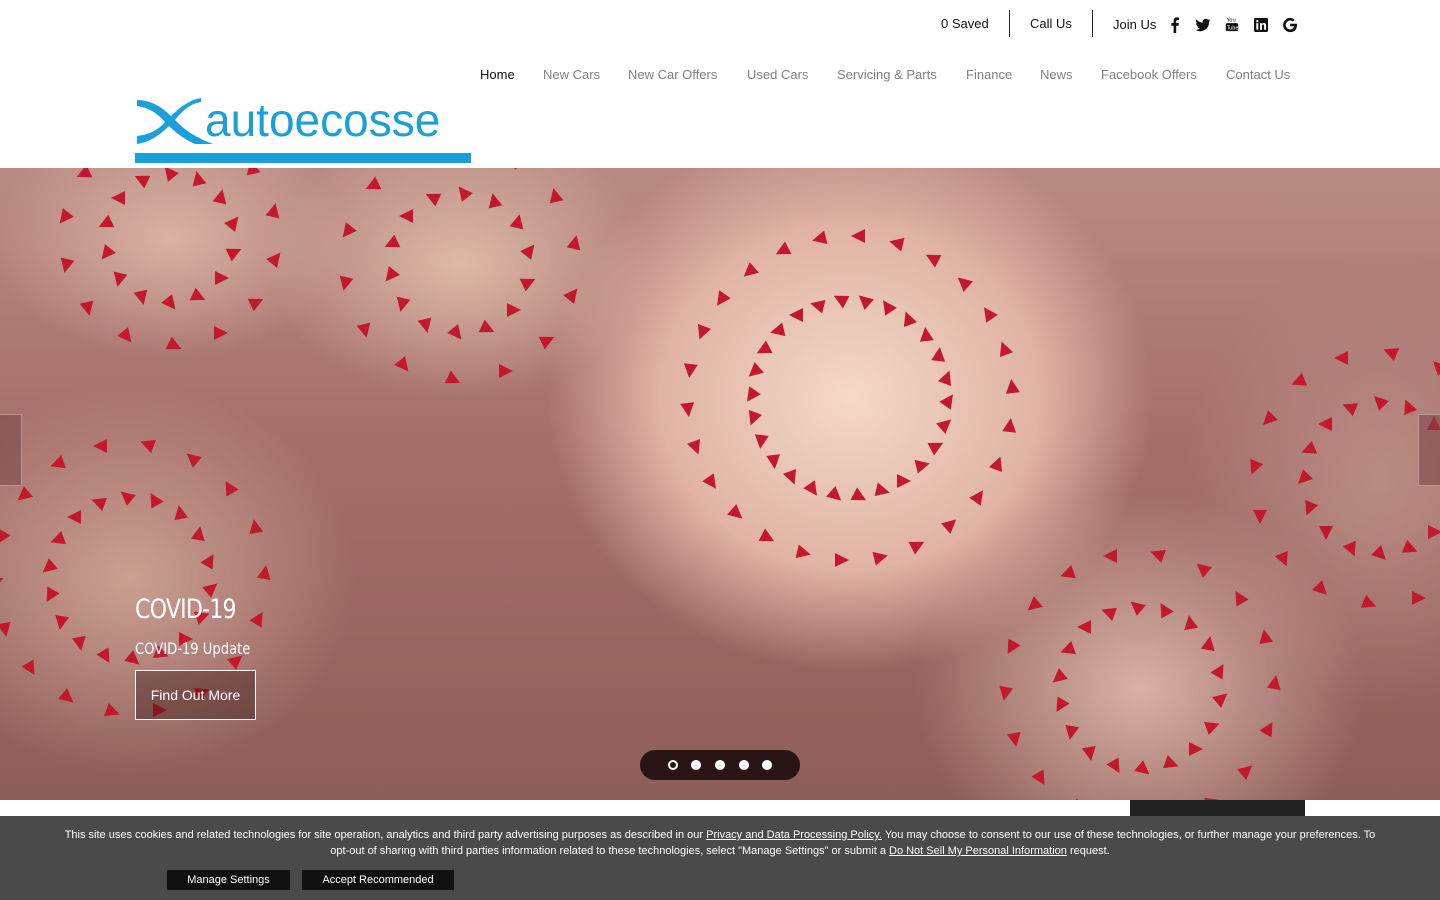 The image size is (1440, 900). What do you see at coordinates (228, 880) in the screenshot?
I see `manage-settings-button: Manage Settings` at bounding box center [228, 880].